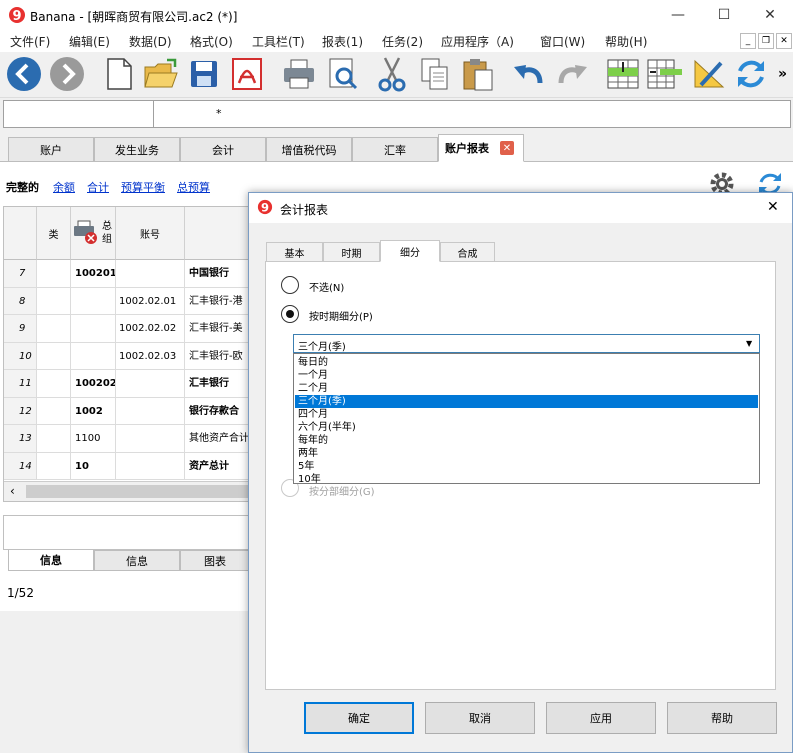  I want to click on cell-description: 资产总计, so click(219, 466).